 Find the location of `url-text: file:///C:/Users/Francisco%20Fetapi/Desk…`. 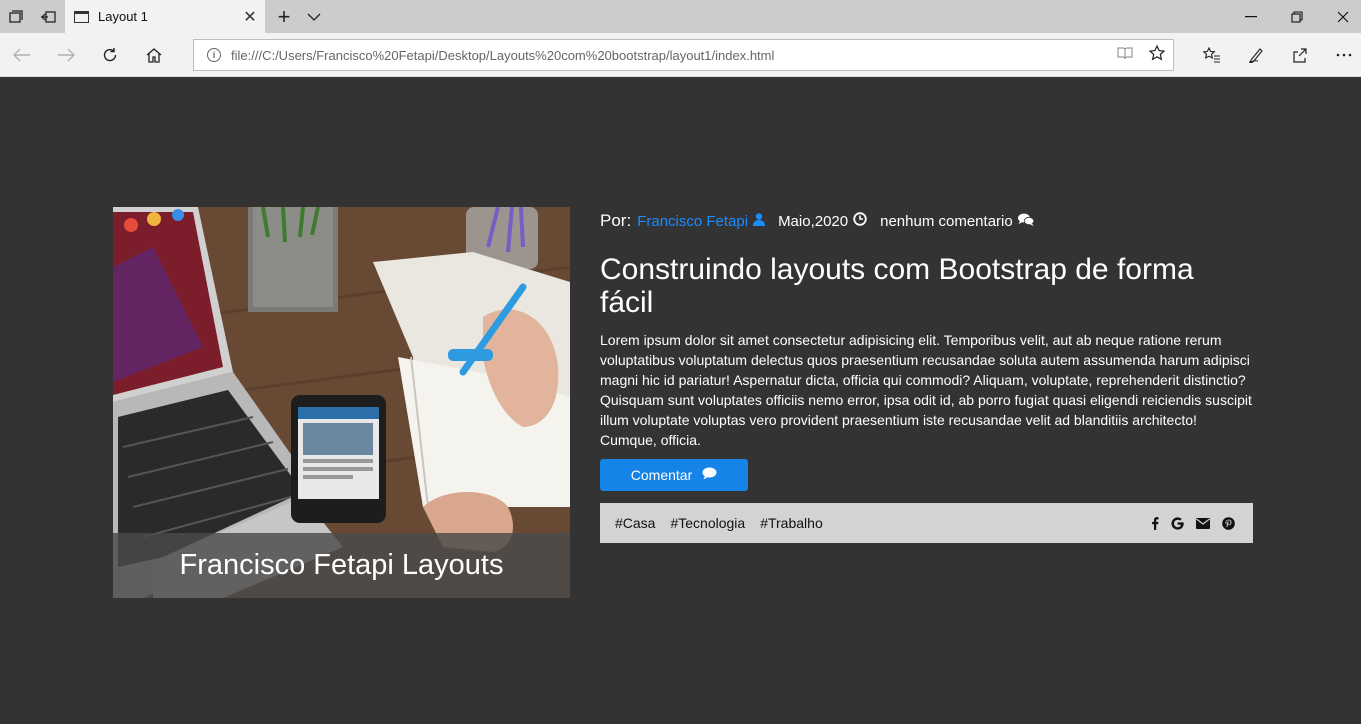

url-text: file:///C:/Users/Francisco%20Fetapi/Desk… is located at coordinates (670, 55).